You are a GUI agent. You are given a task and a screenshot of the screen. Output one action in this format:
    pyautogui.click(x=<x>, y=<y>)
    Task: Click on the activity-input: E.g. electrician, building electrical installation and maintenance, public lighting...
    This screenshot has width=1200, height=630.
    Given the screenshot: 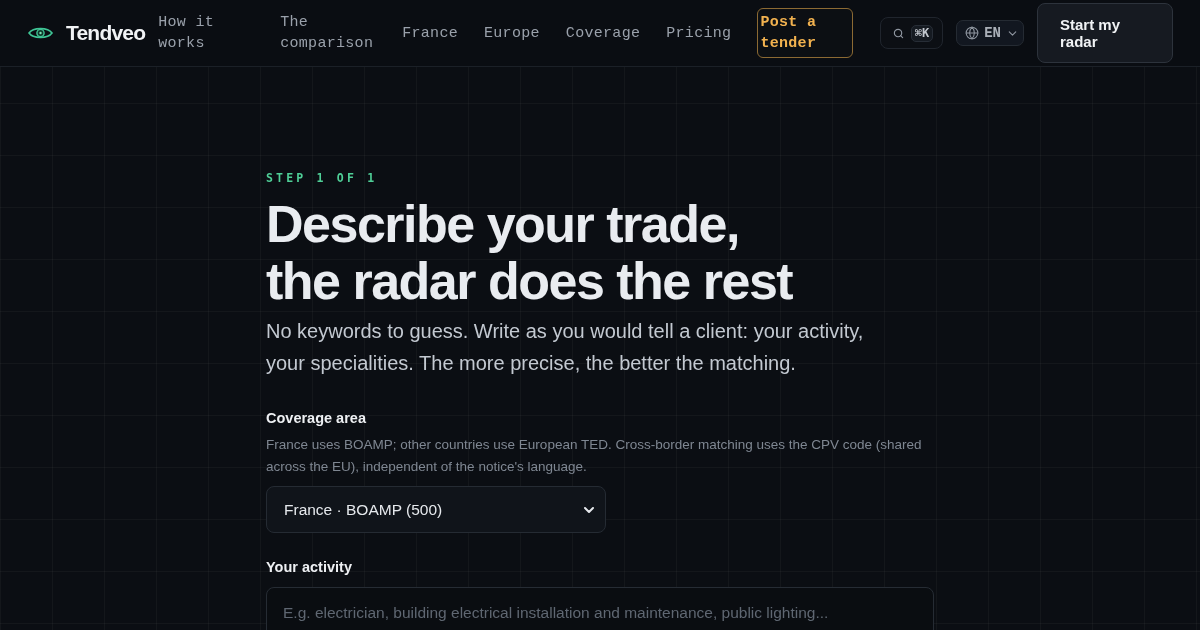 What is the action you would take?
    pyautogui.click(x=600, y=608)
    